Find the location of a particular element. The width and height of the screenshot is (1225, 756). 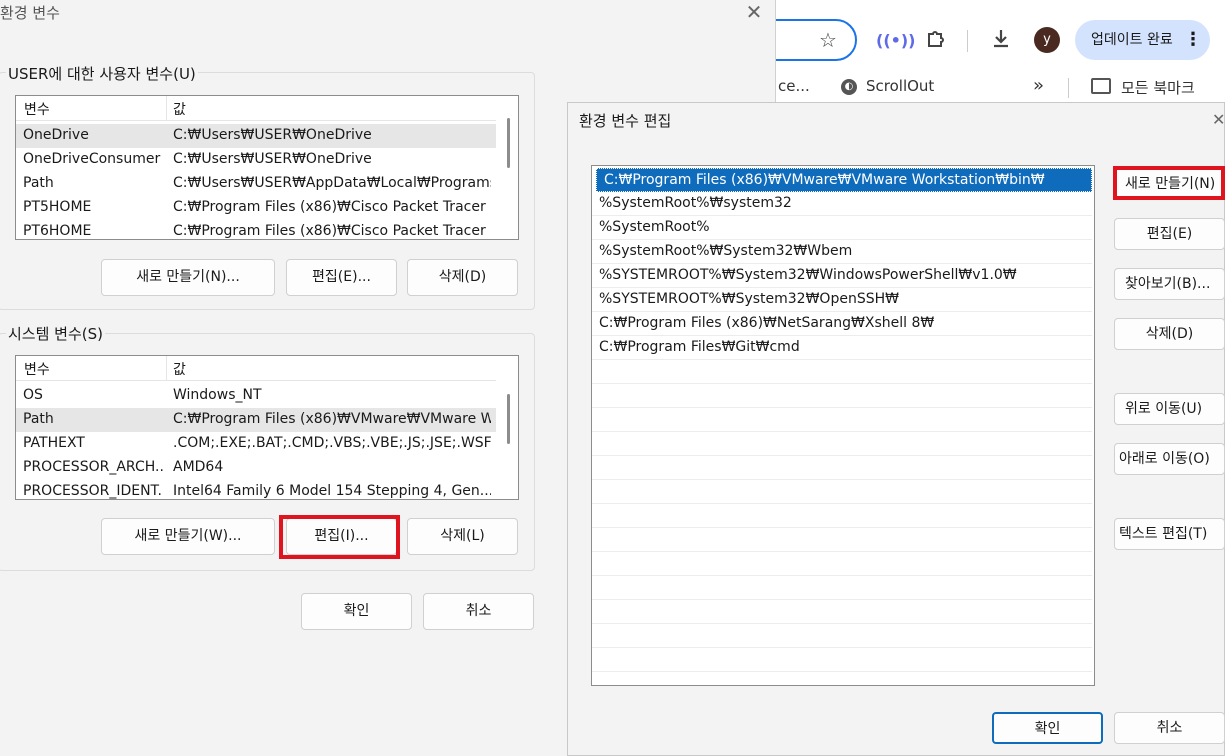

user-delete-button: 삭제(D) is located at coordinates (462, 277).